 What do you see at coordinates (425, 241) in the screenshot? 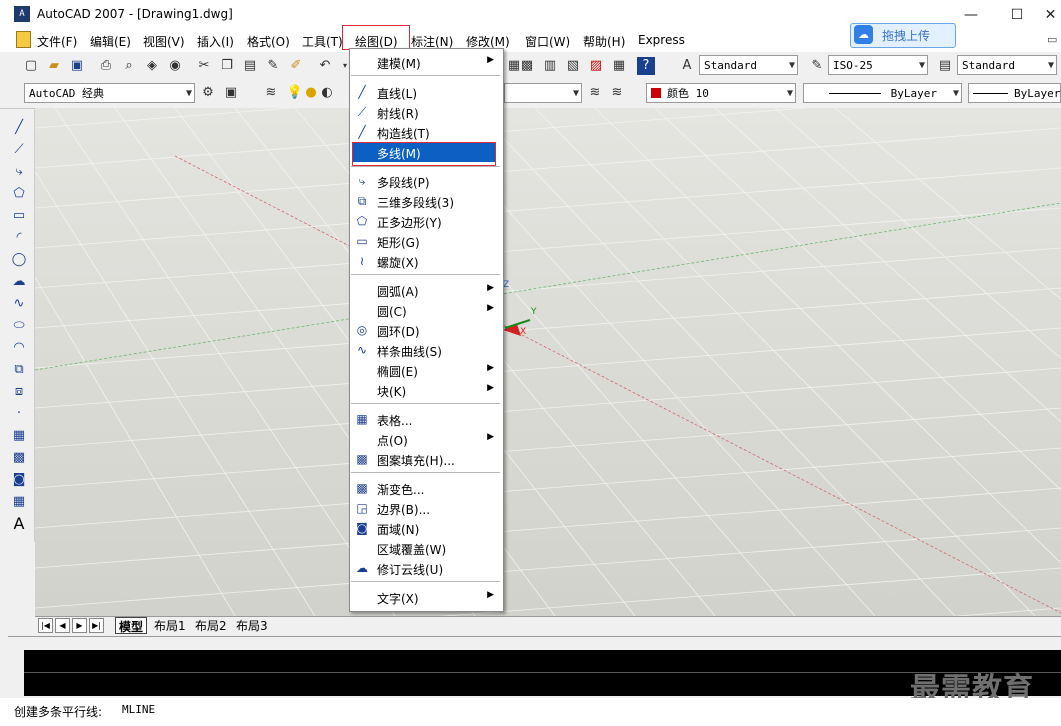
I see `draw-menu-item-rectangle: ▭ 矩形(G)` at bounding box center [425, 241].